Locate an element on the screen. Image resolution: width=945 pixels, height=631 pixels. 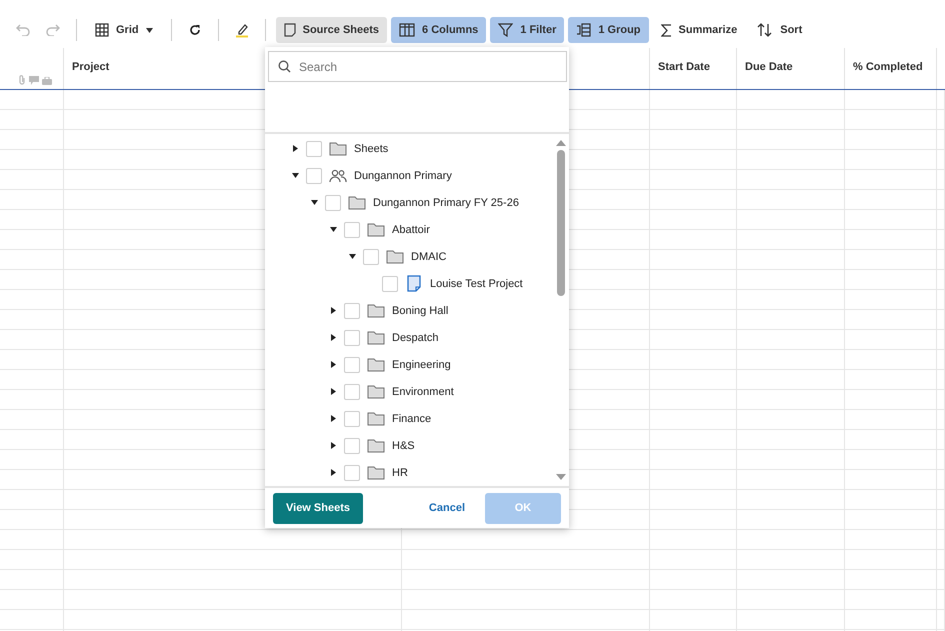
sigma-icon is located at coordinates (666, 30).